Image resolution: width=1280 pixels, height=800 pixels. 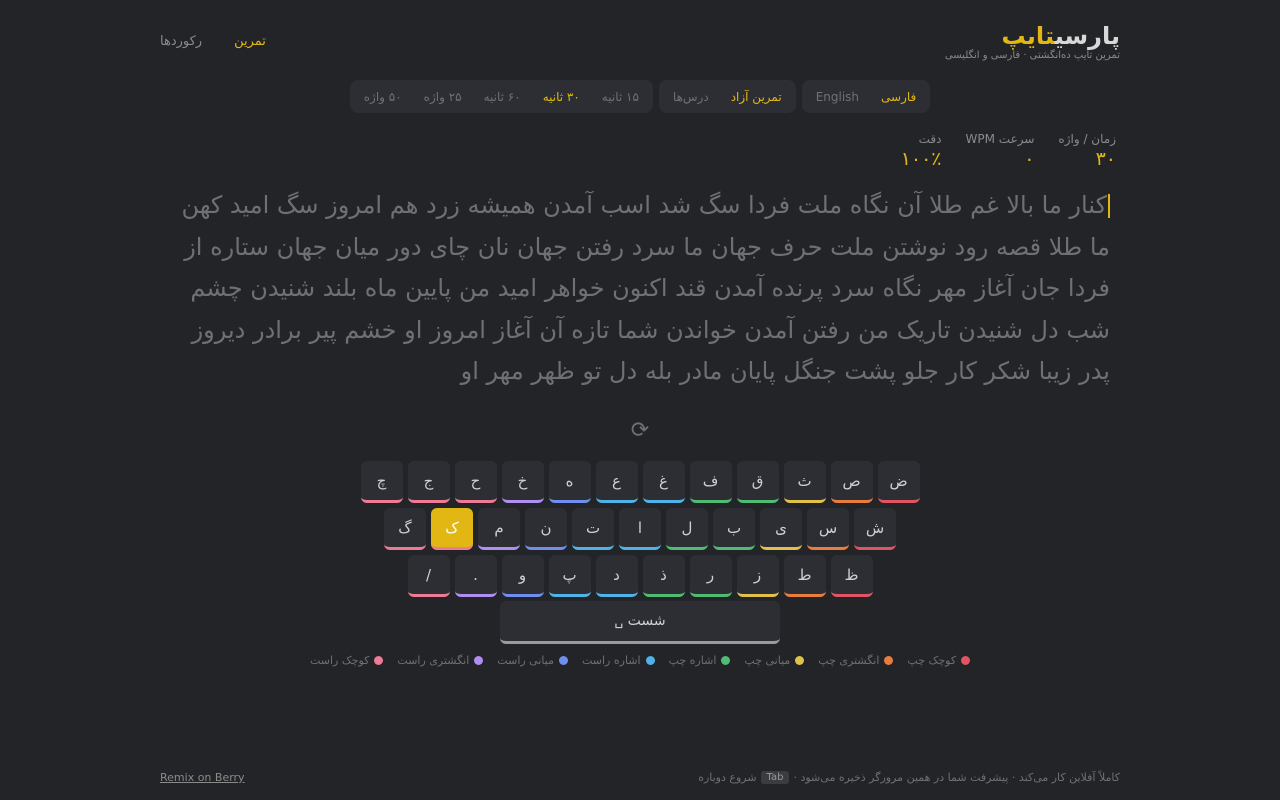 I want to click on language-farsi: فارسی, so click(x=898, y=97).